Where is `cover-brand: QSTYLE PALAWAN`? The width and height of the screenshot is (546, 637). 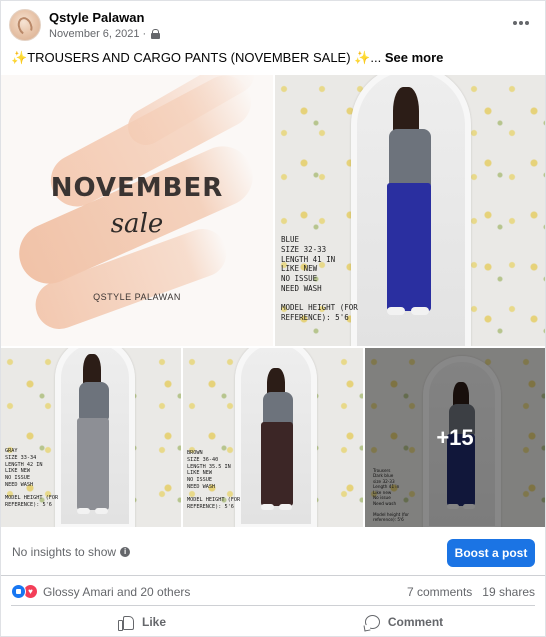
cover-brand: QSTYLE PALAWAN is located at coordinates (137, 297).